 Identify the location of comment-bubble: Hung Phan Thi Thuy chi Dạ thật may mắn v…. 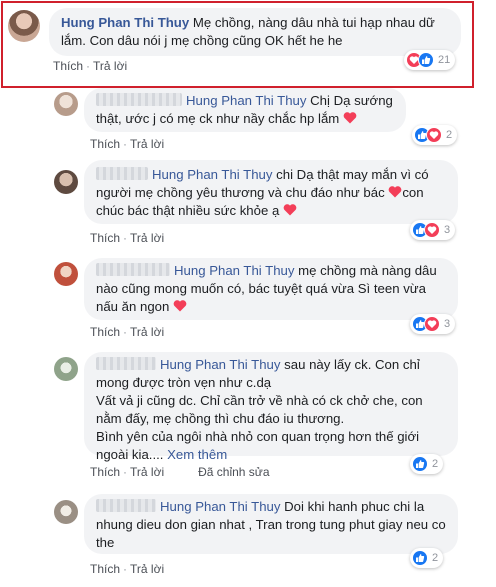
(271, 192).